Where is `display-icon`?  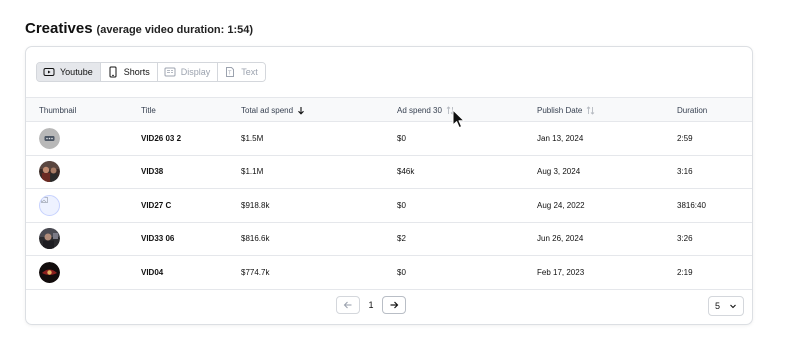 display-icon is located at coordinates (170, 72).